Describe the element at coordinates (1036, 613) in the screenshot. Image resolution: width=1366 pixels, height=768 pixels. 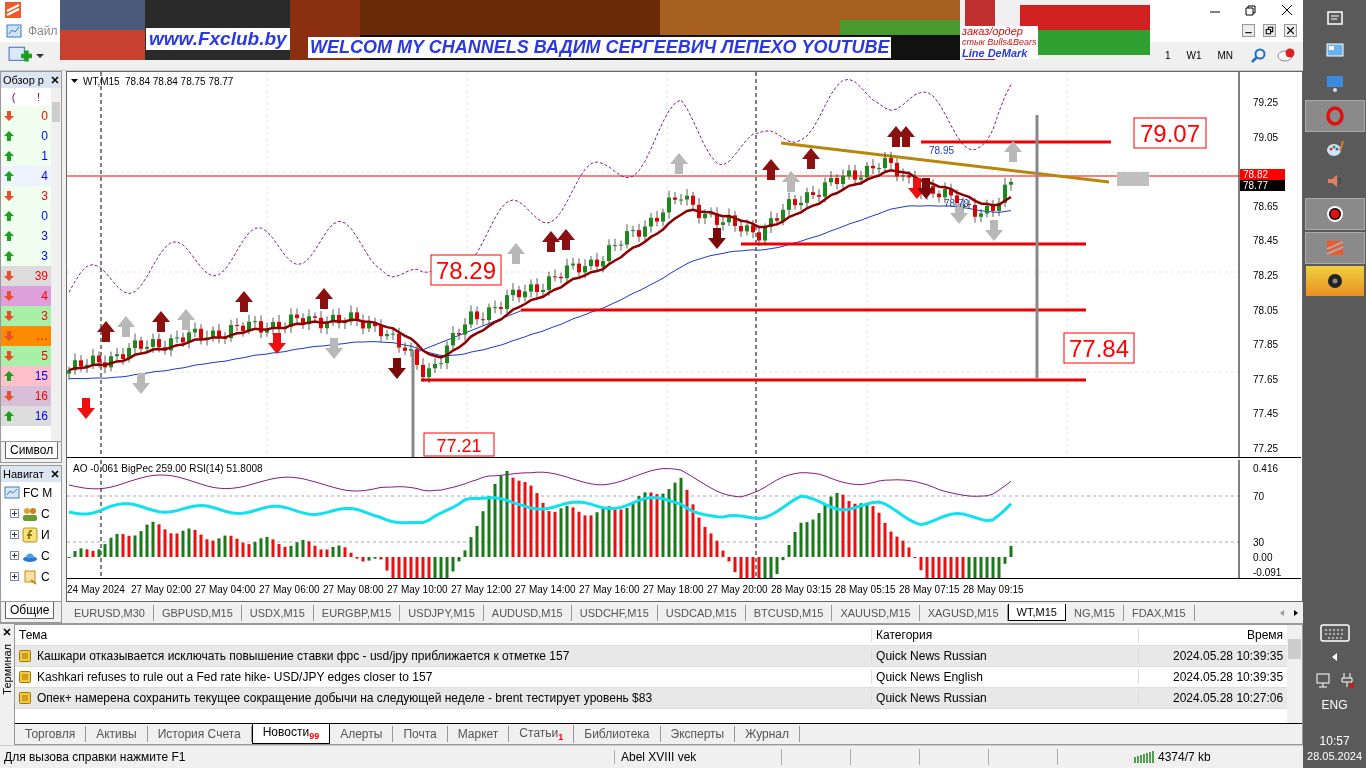
I see `chart-tab: WT,M15` at that location.